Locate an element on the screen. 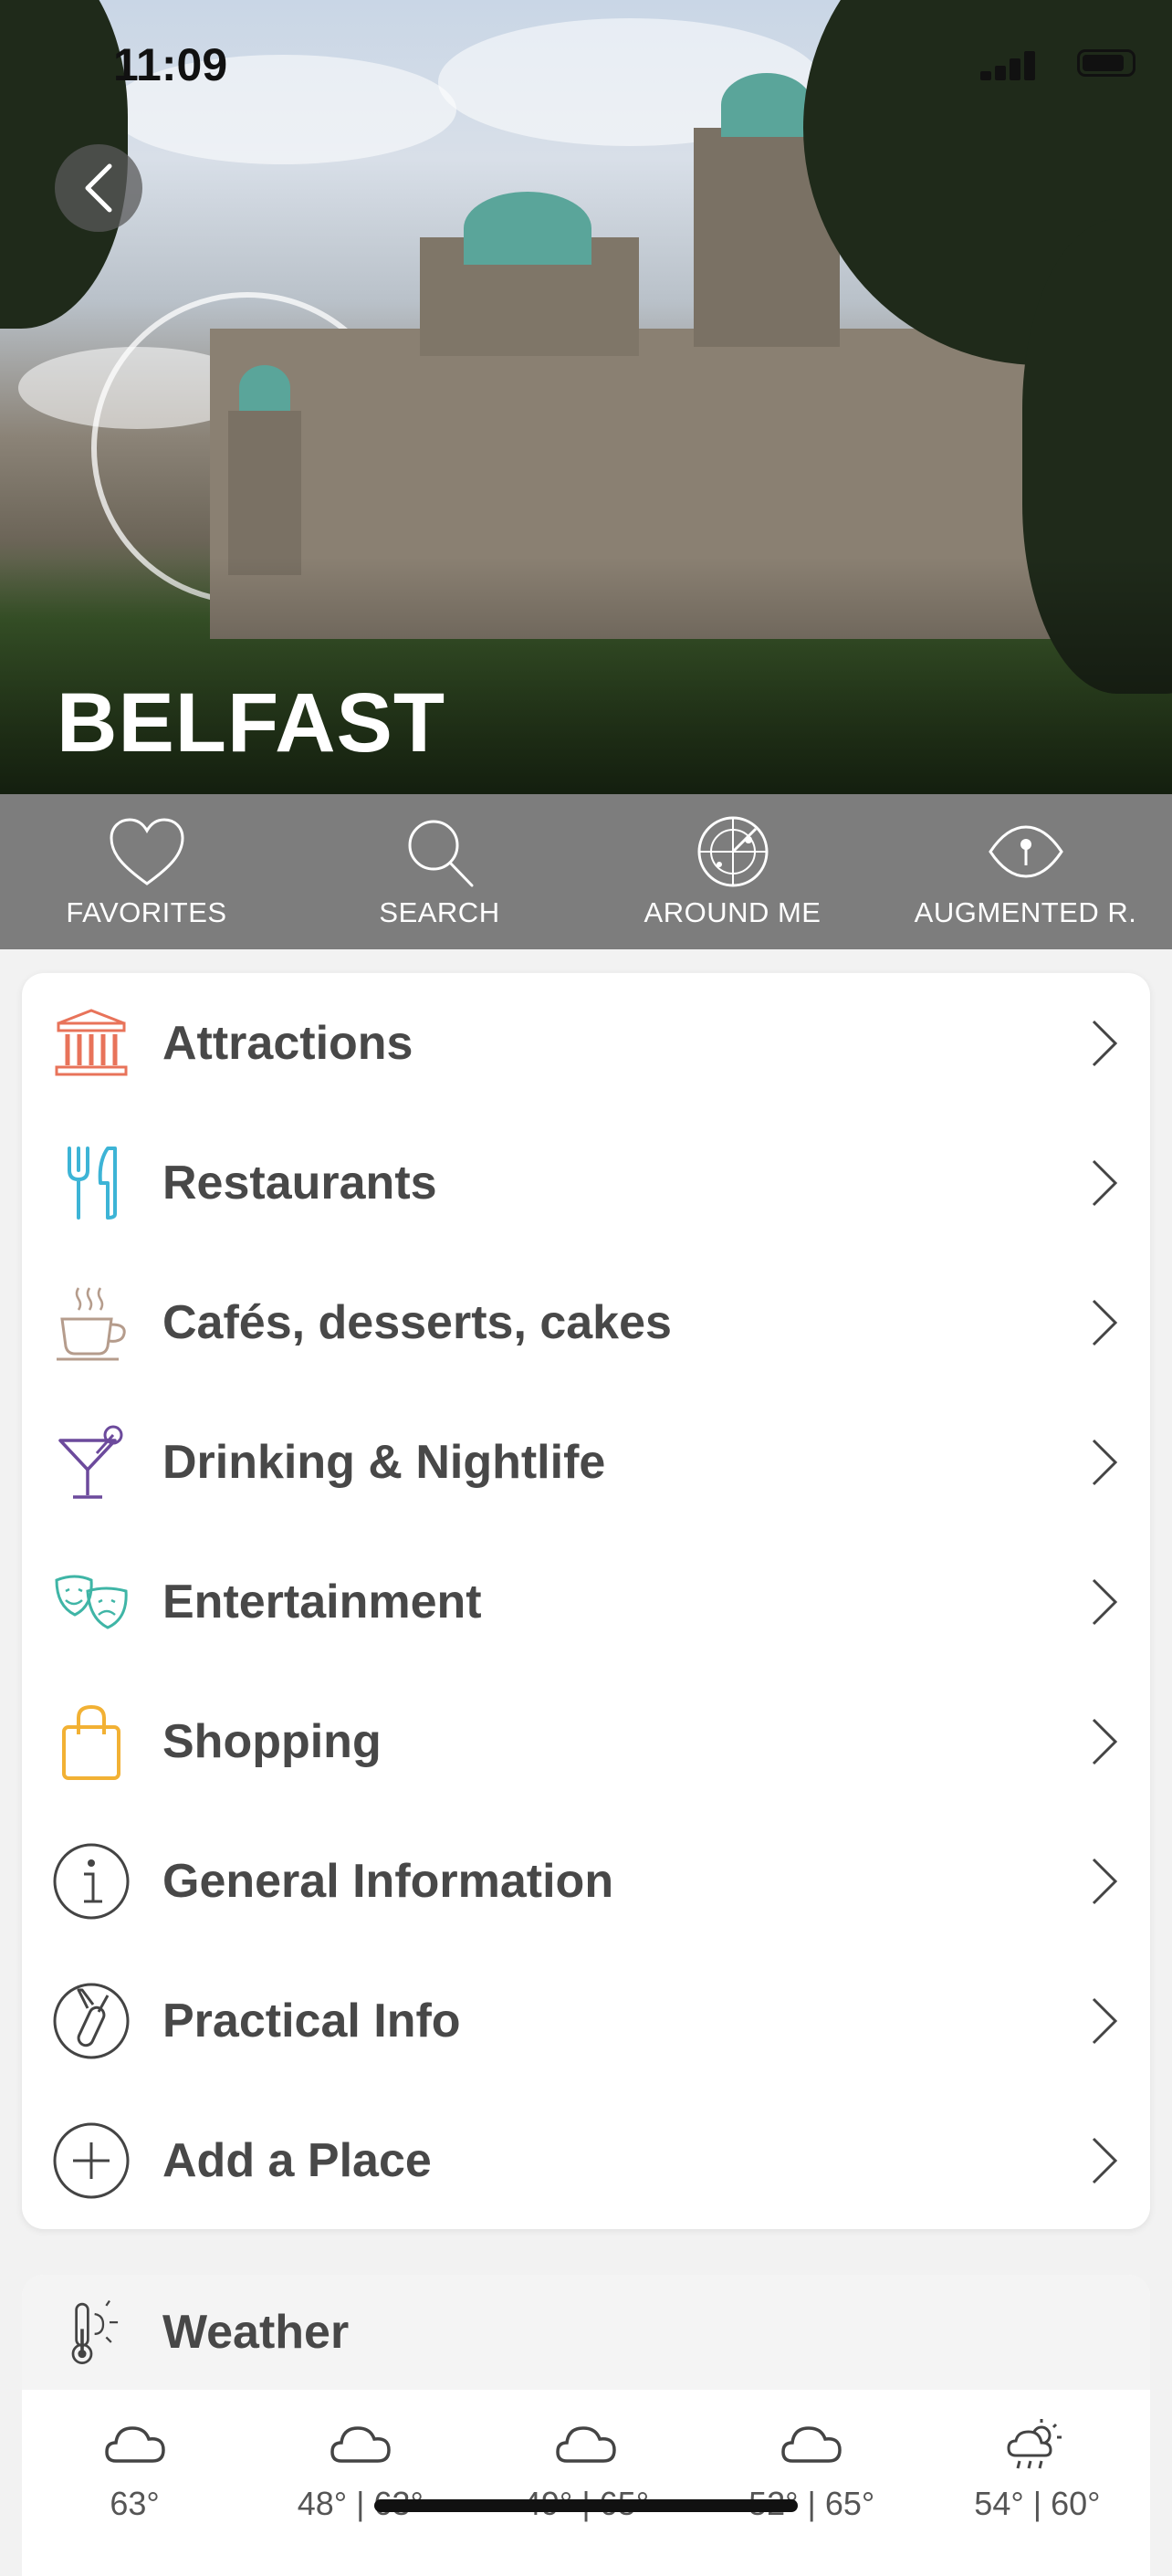 Image resolution: width=1172 pixels, height=2576 pixels. weather-title: Weather is located at coordinates (256, 2332).